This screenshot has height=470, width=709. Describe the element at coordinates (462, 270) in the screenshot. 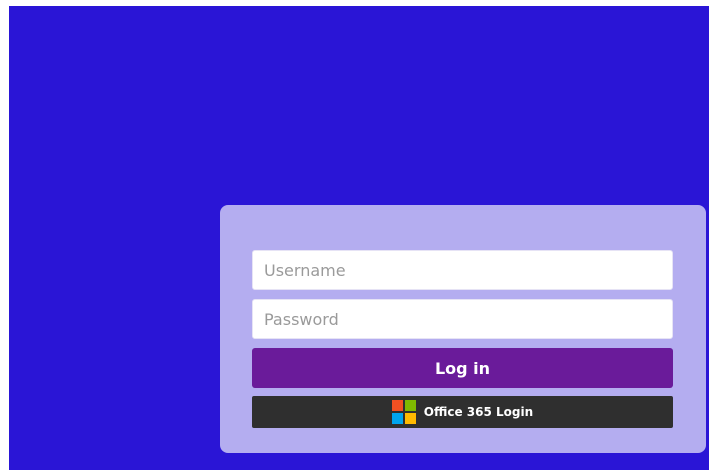

I see `username-input` at that location.